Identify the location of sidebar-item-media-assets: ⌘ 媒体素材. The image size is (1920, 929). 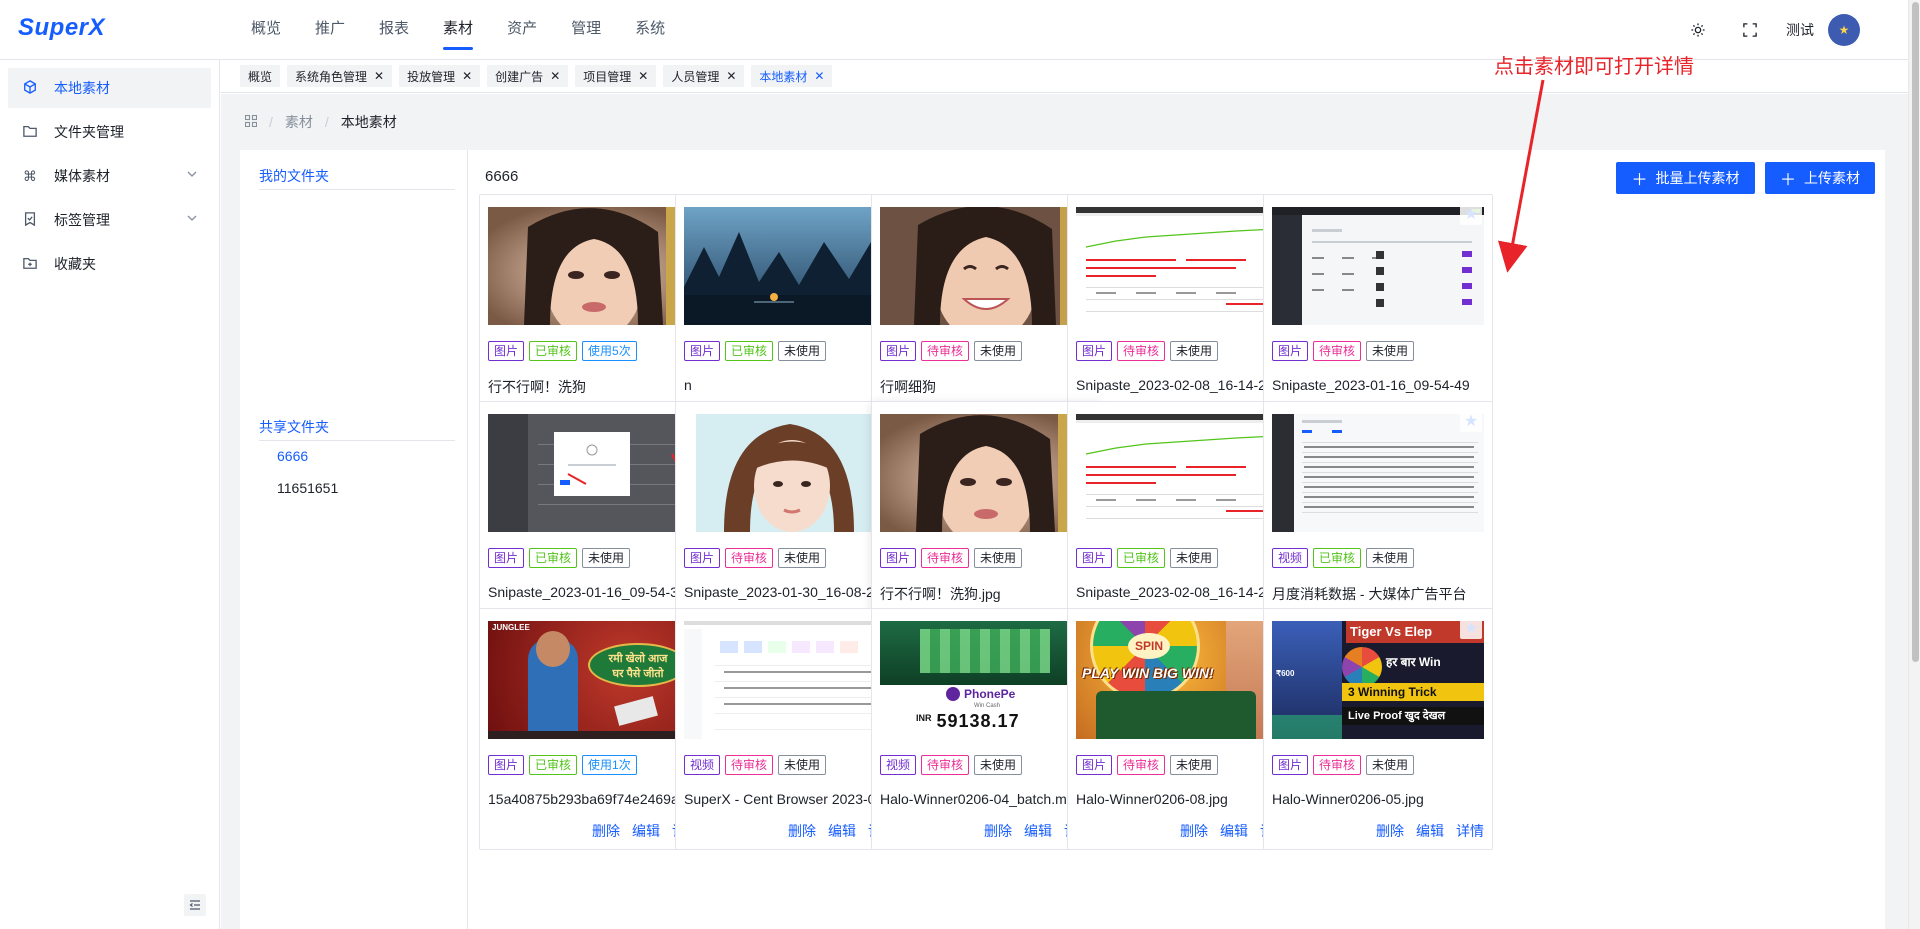
(109, 176).